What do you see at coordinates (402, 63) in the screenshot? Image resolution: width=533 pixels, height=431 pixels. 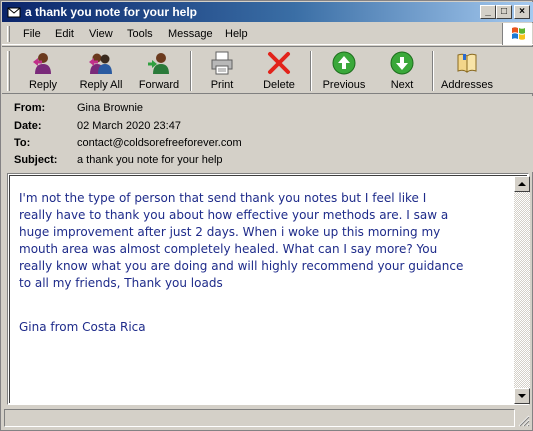 I see `down-arrow-icon` at bounding box center [402, 63].